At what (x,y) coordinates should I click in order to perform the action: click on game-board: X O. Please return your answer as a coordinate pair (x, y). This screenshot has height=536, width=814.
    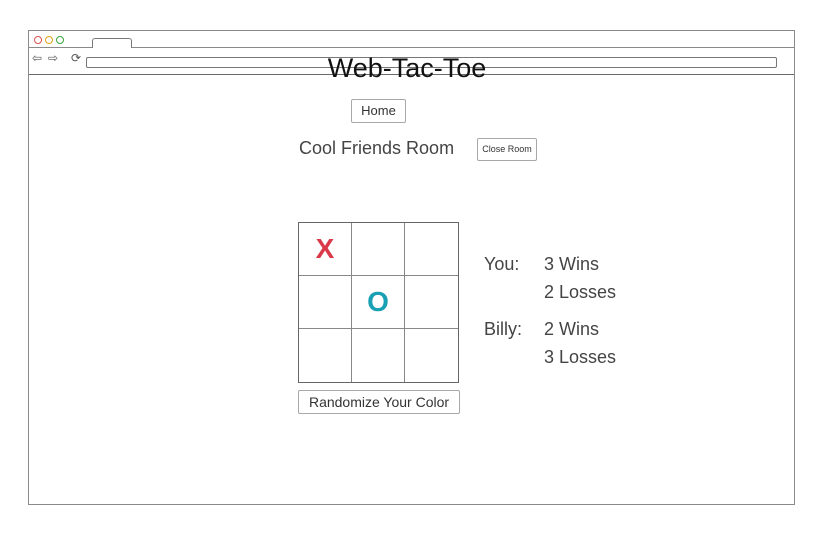
    Looking at the image, I should click on (378, 302).